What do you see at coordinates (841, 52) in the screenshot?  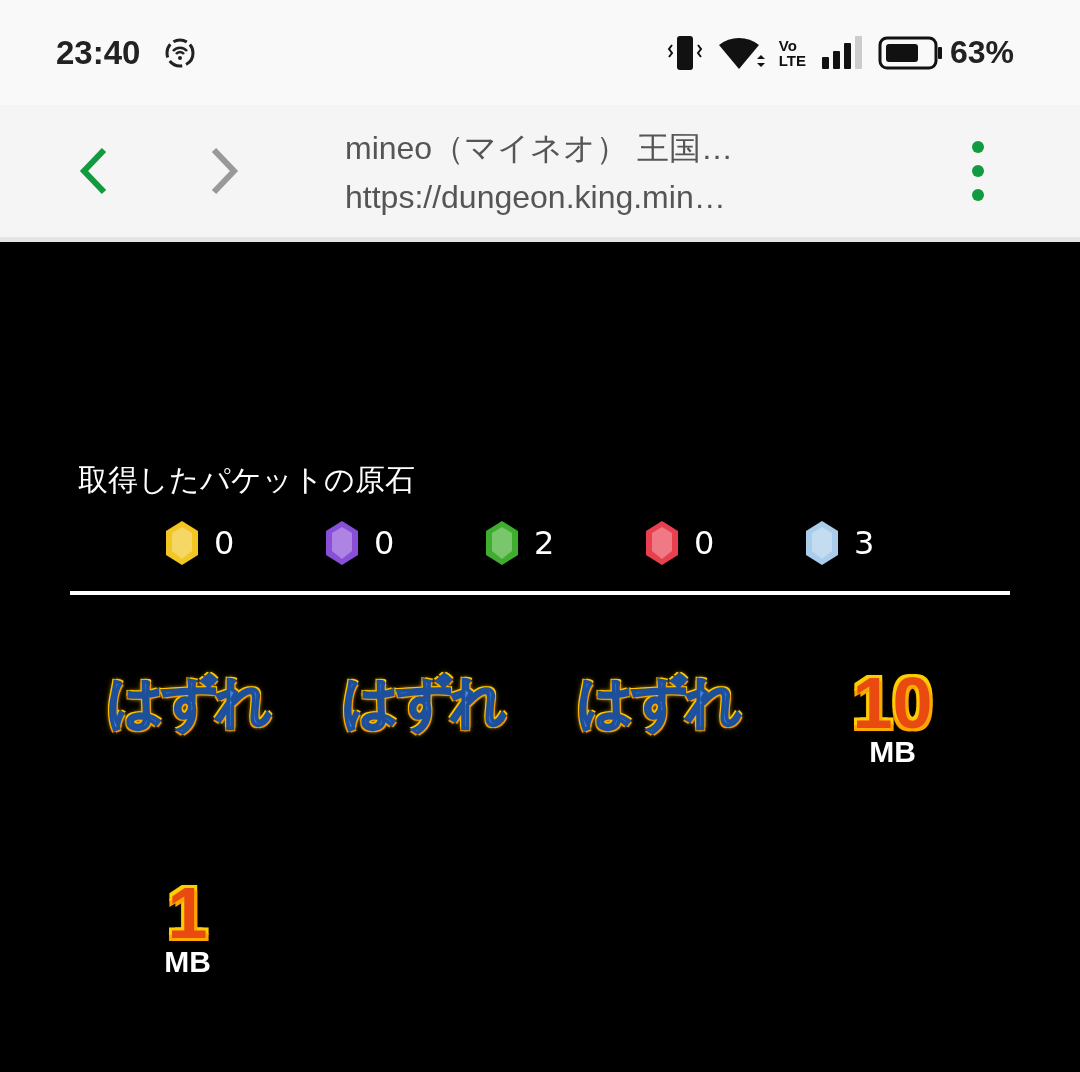 I see `signal-icon` at bounding box center [841, 52].